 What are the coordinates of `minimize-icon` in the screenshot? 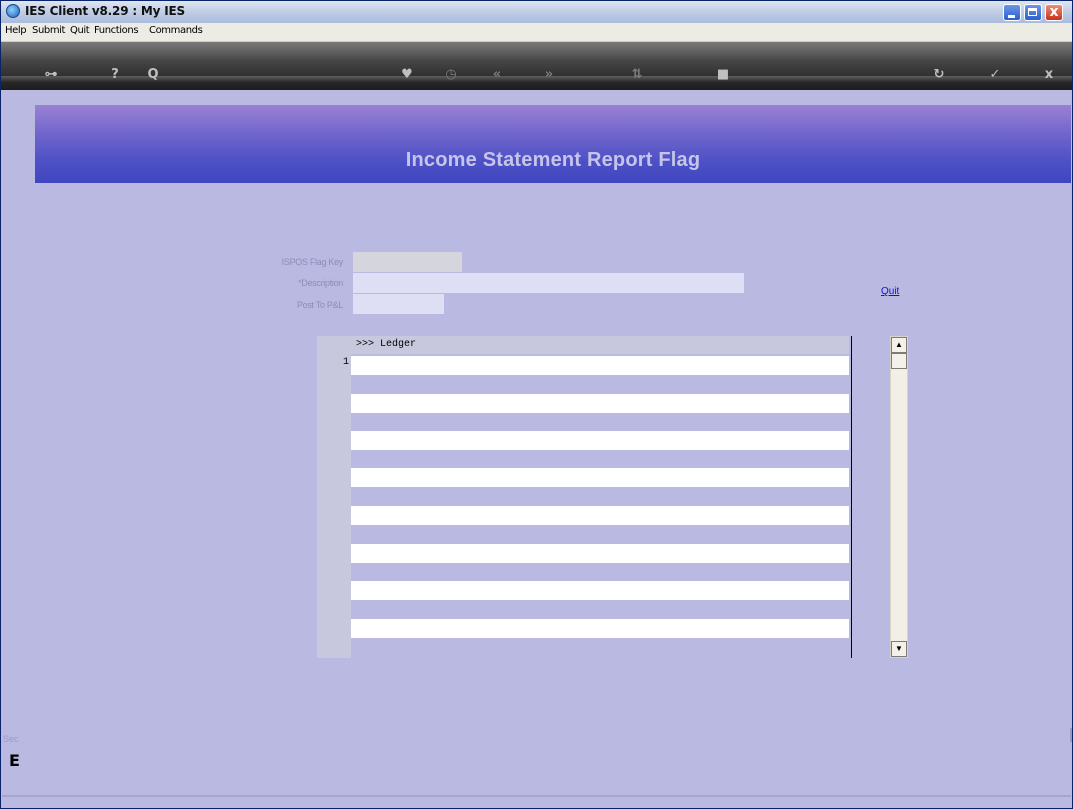 It's located at (1011, 16).